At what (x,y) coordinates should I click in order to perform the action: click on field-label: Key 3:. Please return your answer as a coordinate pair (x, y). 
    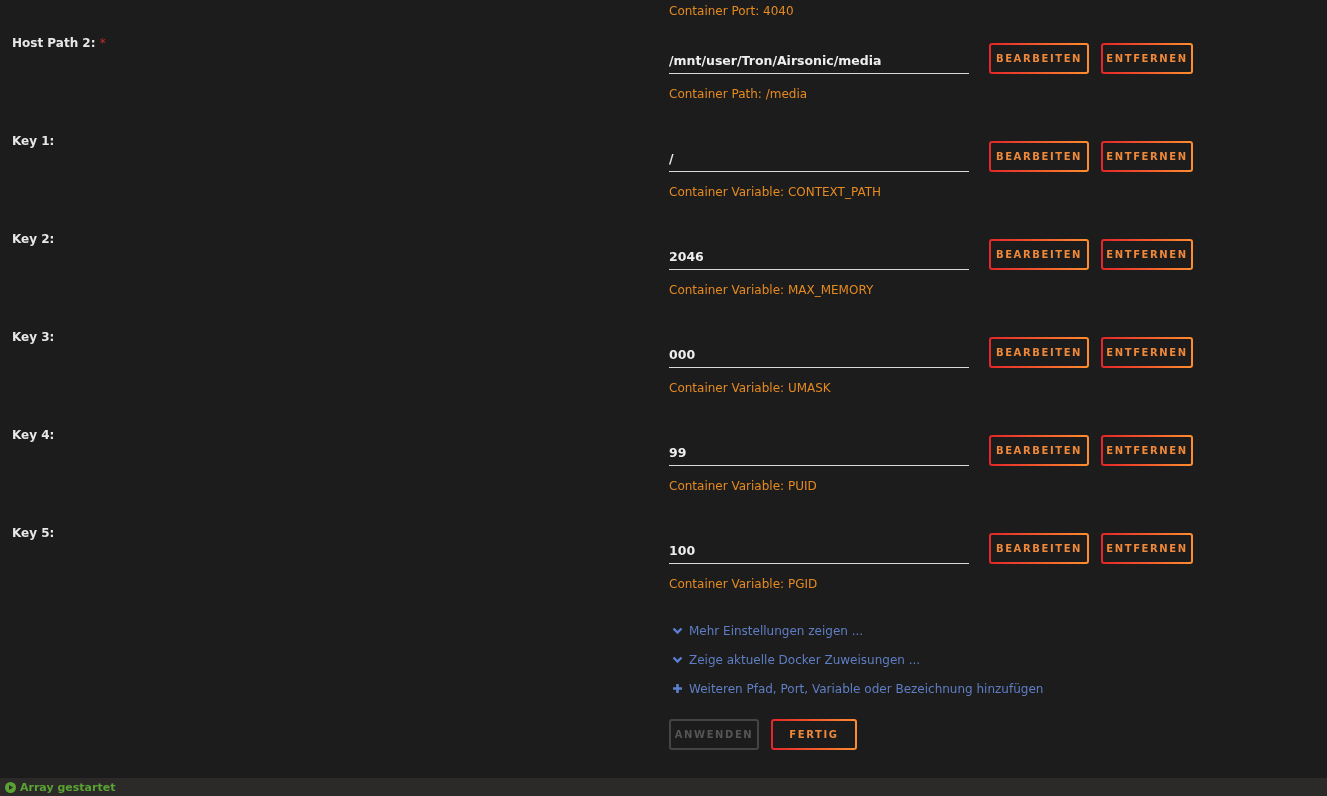
    Looking at the image, I should click on (33, 337).